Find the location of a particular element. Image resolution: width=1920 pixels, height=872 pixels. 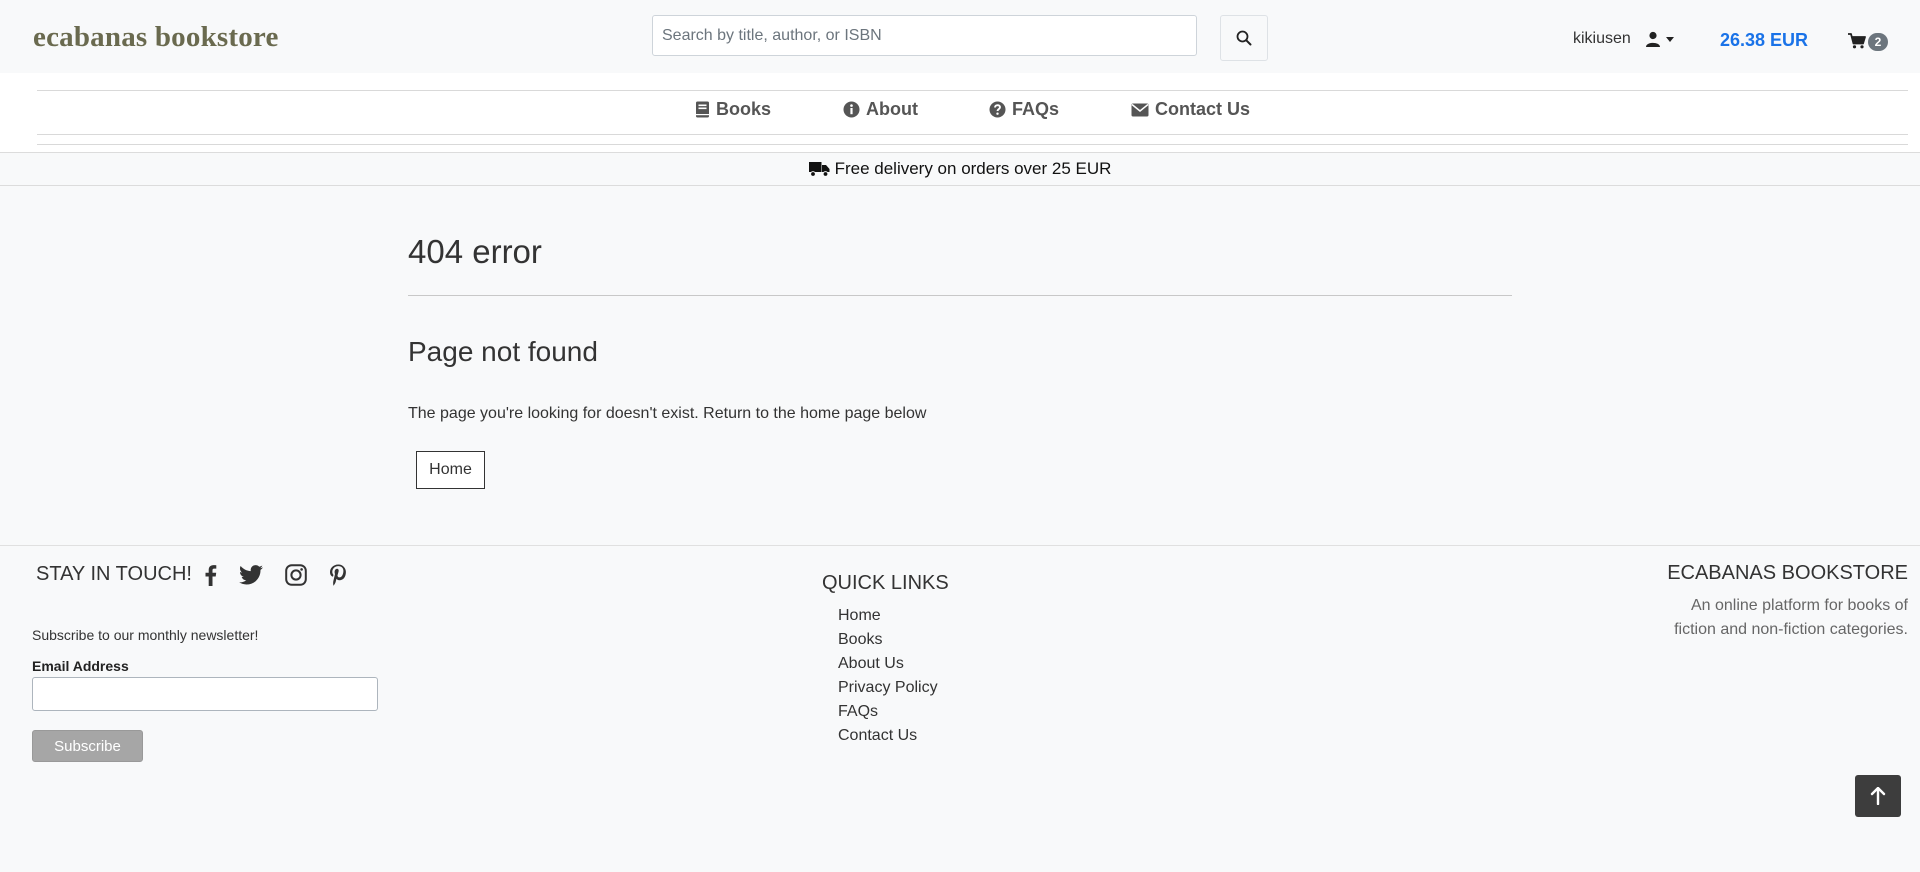

instagram-link is located at coordinates (296, 575).